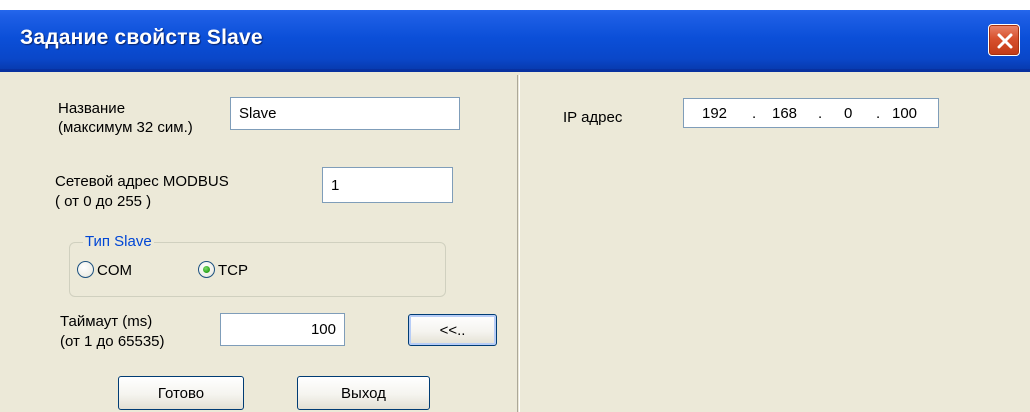  What do you see at coordinates (114, 270) in the screenshot?
I see `radio-com-label: COM` at bounding box center [114, 270].